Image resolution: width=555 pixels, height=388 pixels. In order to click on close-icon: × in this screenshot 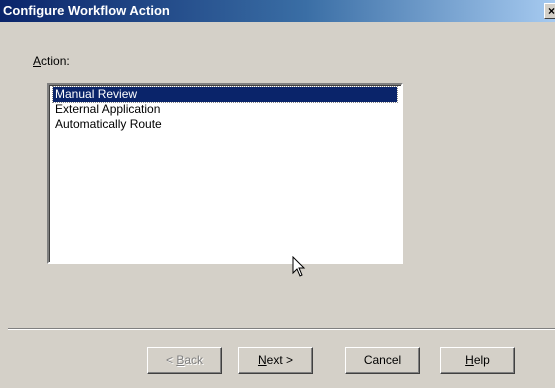, I will do `click(549, 11)`.